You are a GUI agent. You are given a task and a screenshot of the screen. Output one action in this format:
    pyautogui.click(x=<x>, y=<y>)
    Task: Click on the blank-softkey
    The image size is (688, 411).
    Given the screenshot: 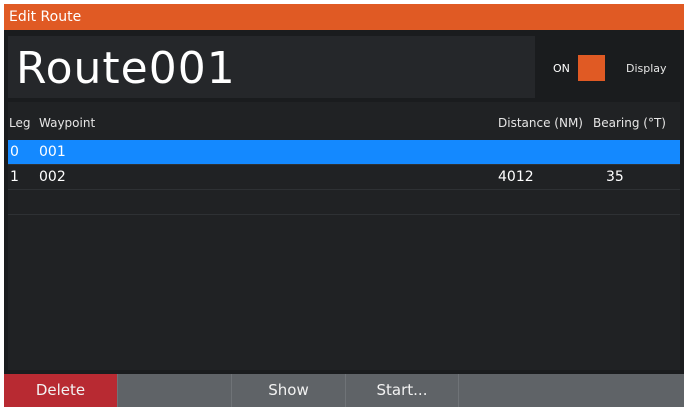 What is the action you would take?
    pyautogui.click(x=175, y=390)
    